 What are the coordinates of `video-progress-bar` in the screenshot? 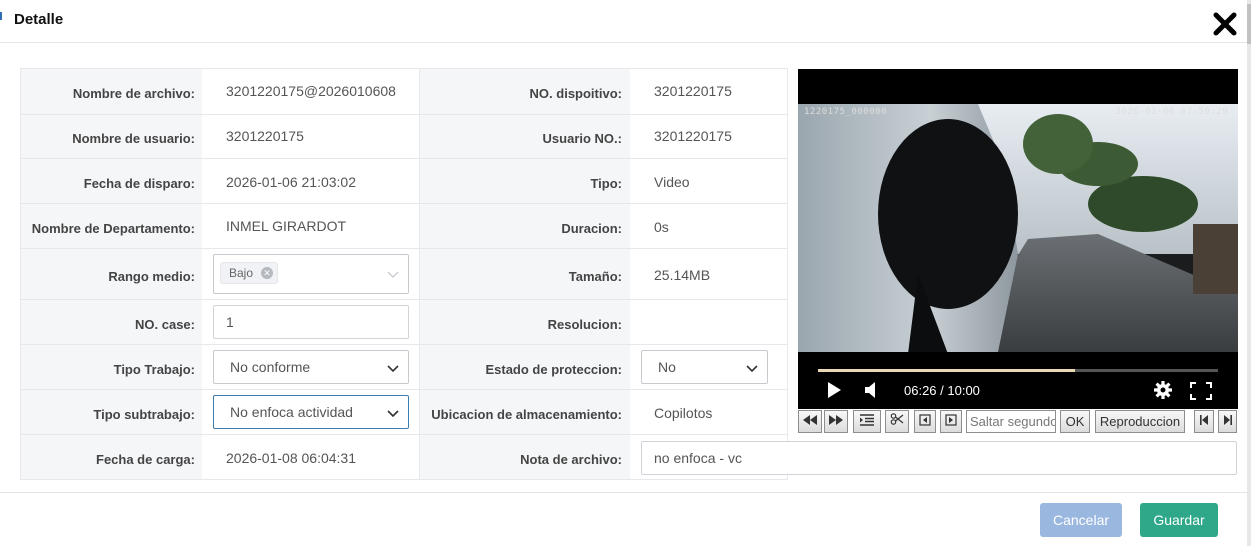 It's located at (1018, 370).